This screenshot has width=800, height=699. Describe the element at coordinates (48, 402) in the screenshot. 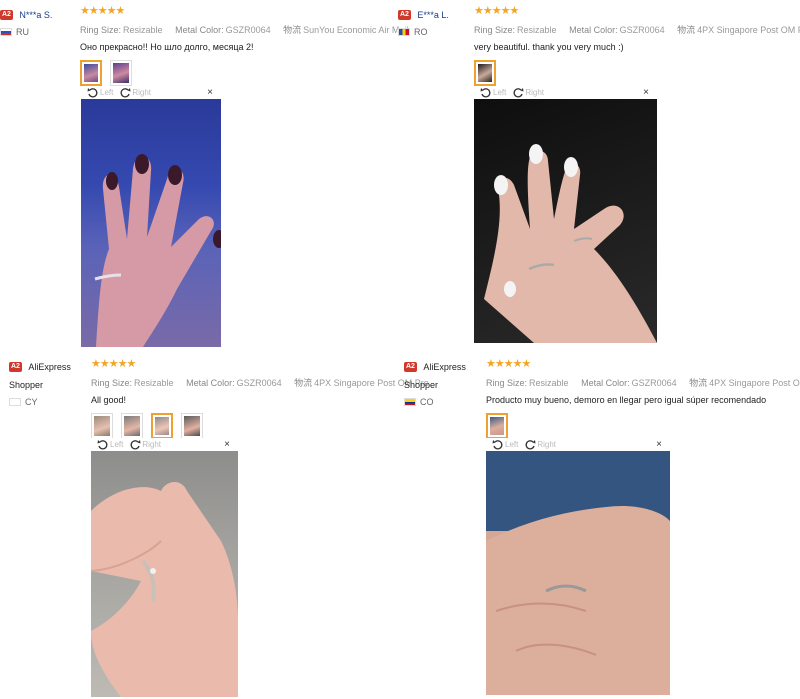

I see `buyer-country: CY` at that location.